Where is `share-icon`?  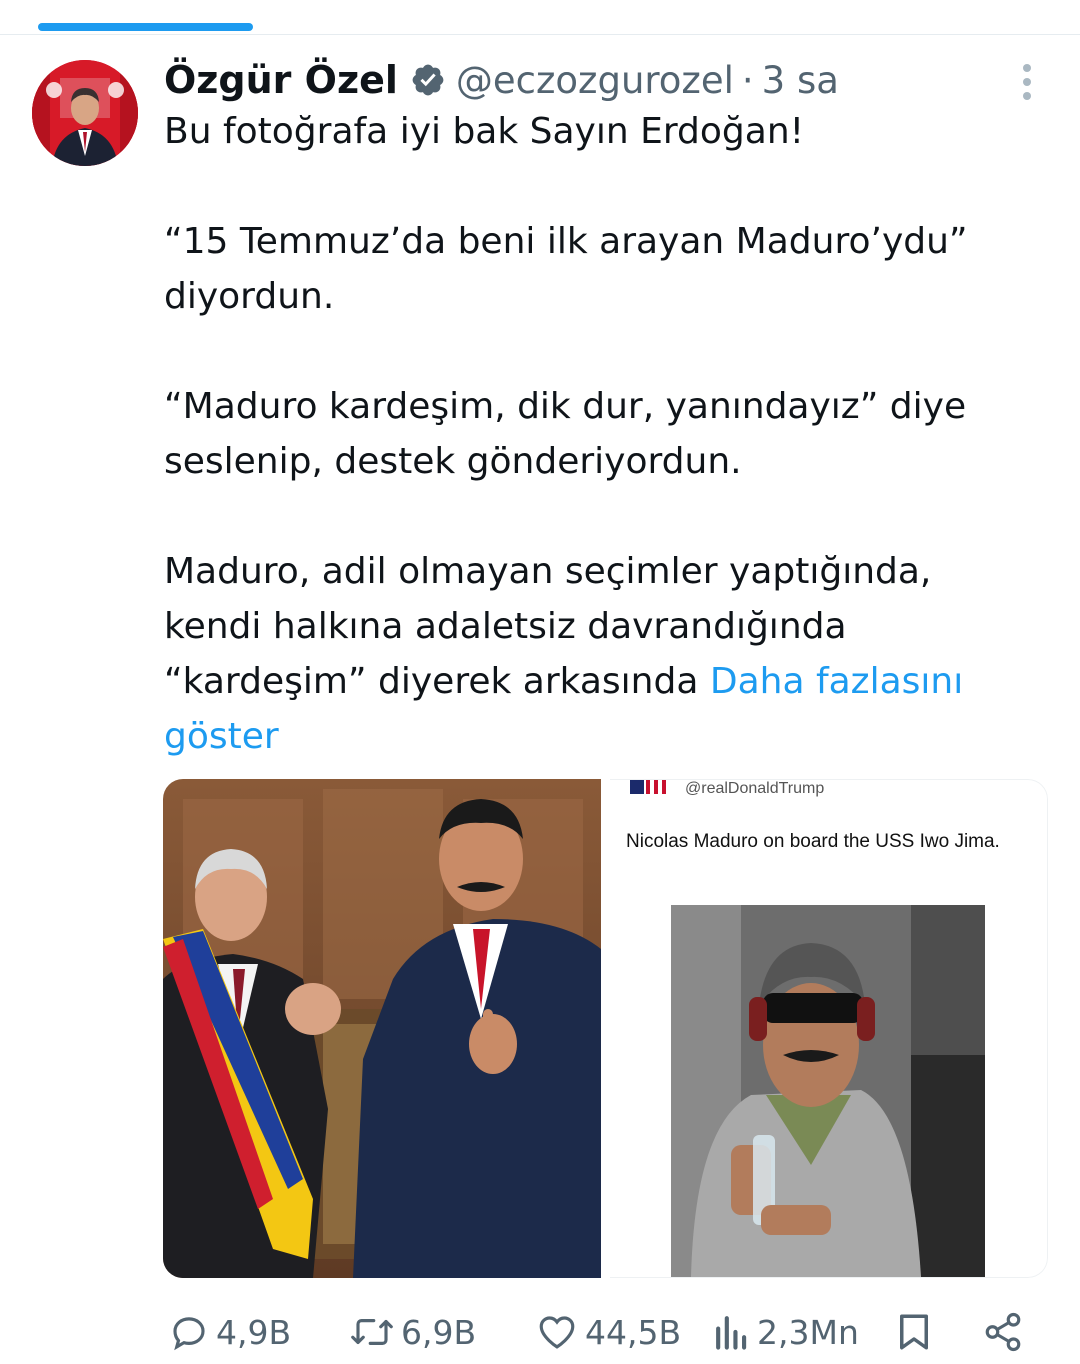 share-icon is located at coordinates (1003, 1332).